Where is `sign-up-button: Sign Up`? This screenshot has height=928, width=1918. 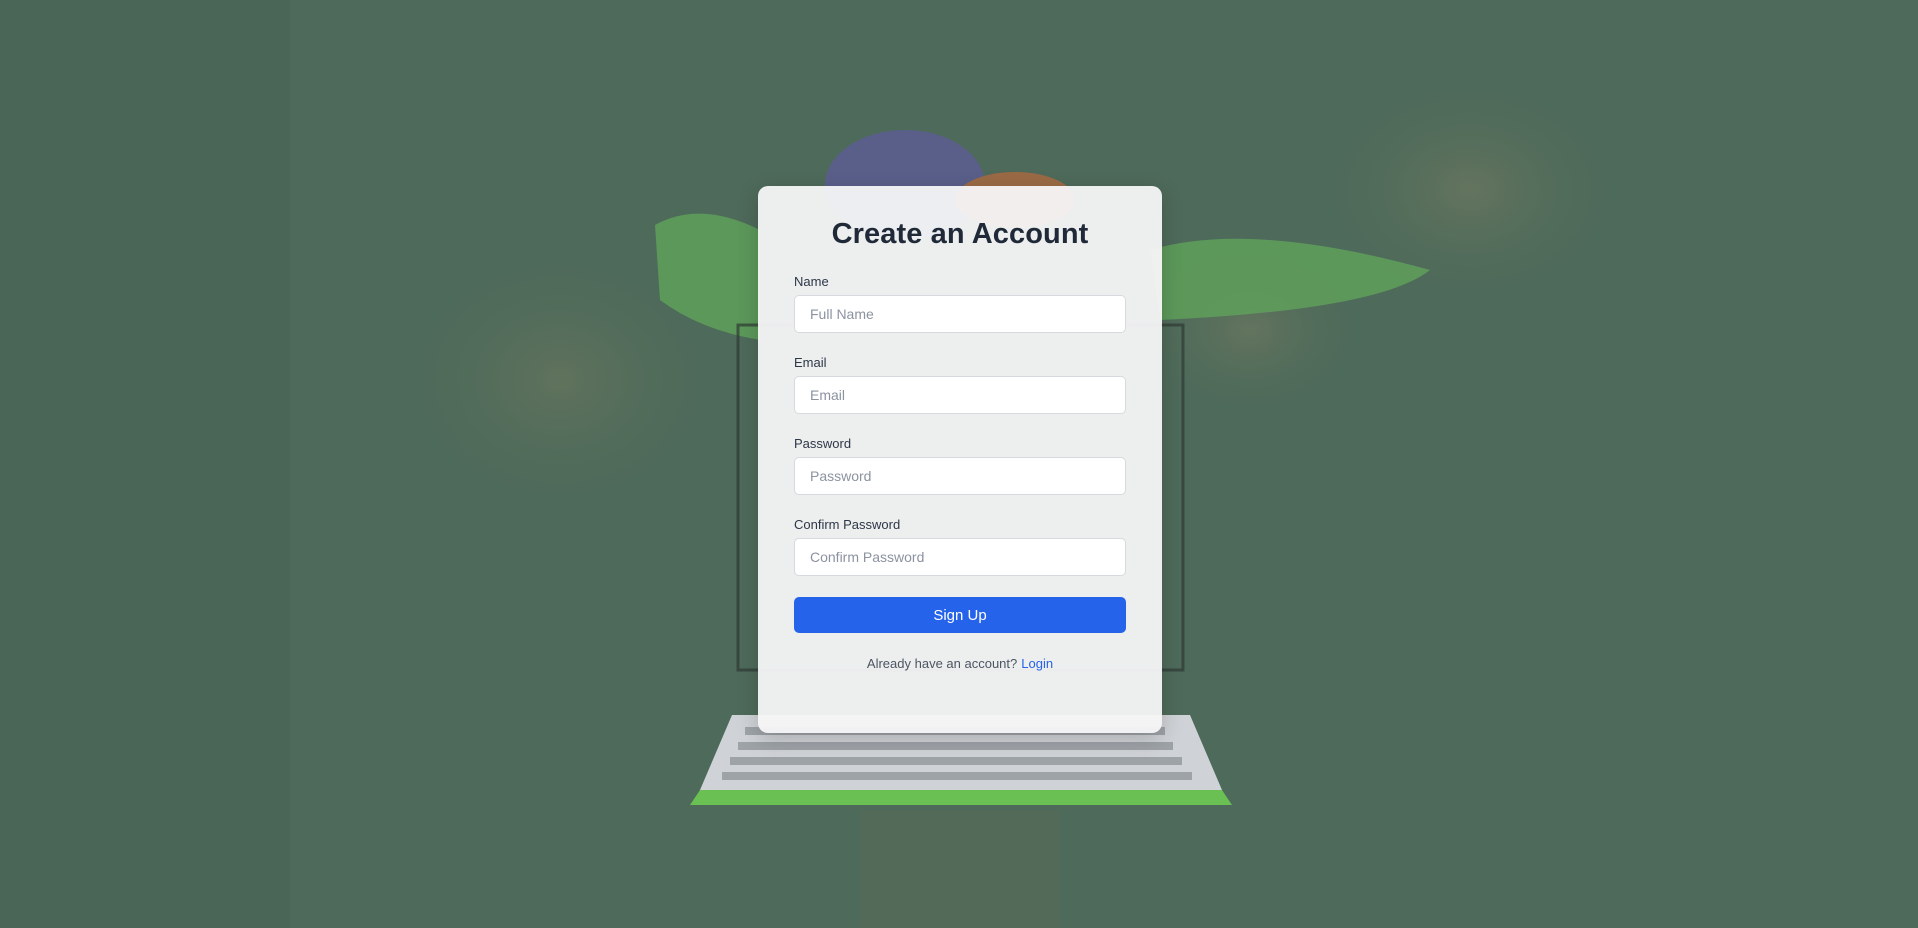
sign-up-button: Sign Up is located at coordinates (960, 615).